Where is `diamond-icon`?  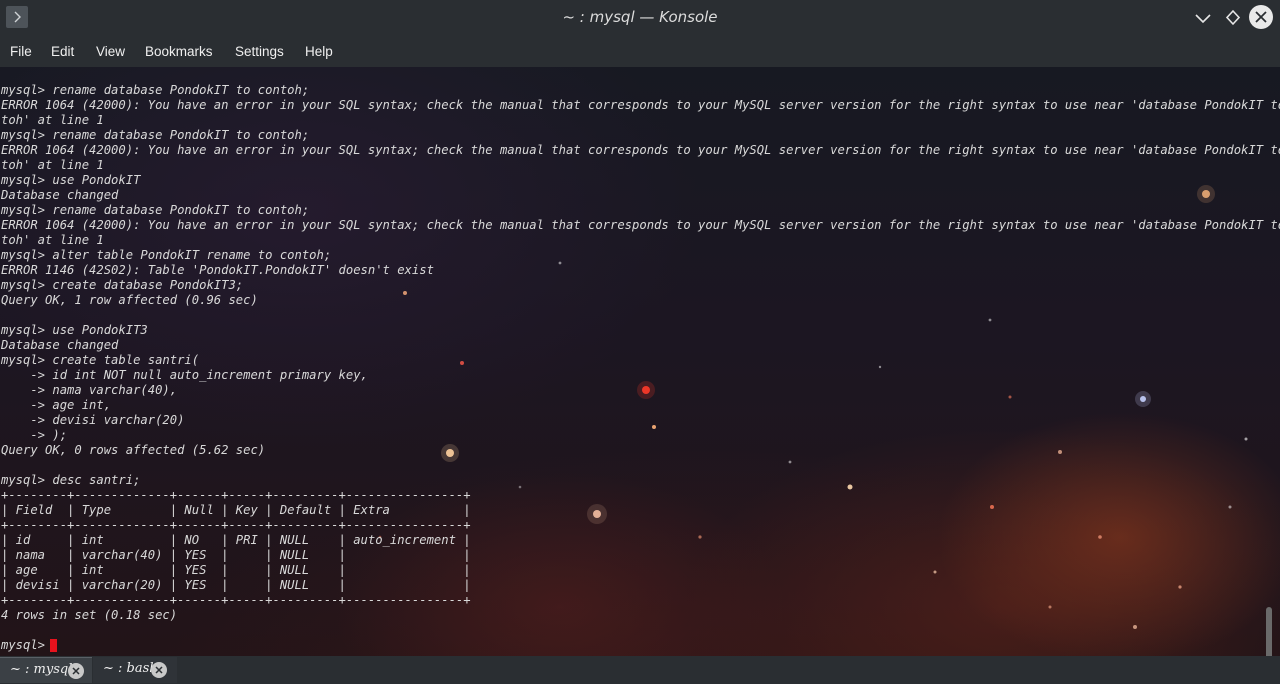 diamond-icon is located at coordinates (1233, 17).